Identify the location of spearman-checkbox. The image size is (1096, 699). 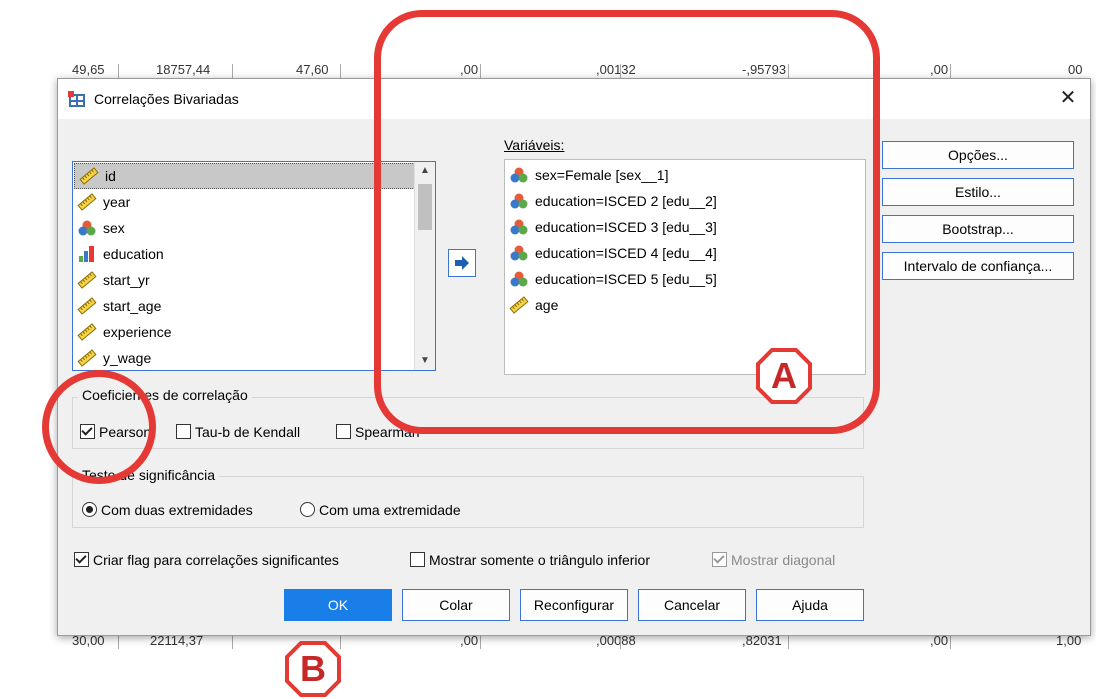
(343, 431).